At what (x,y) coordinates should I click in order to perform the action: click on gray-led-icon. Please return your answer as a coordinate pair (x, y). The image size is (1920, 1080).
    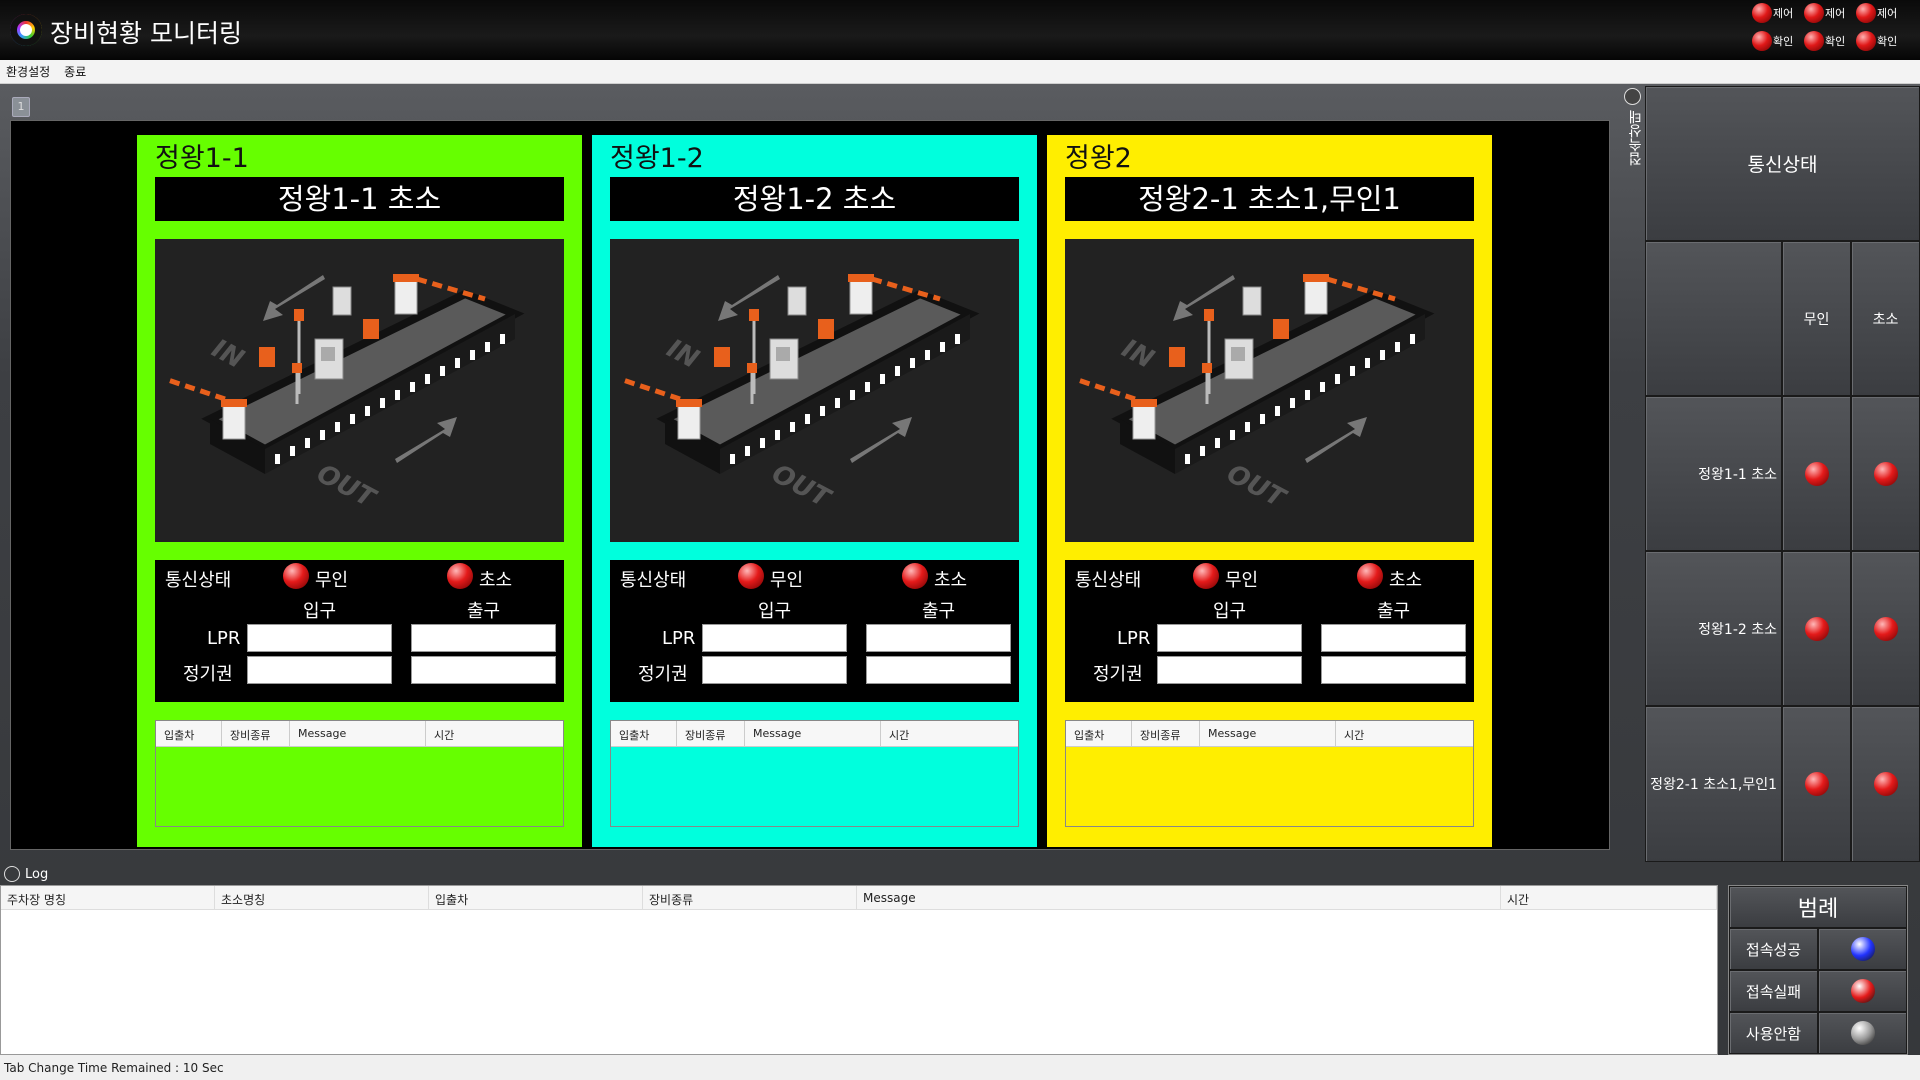
    Looking at the image, I should click on (1862, 1033).